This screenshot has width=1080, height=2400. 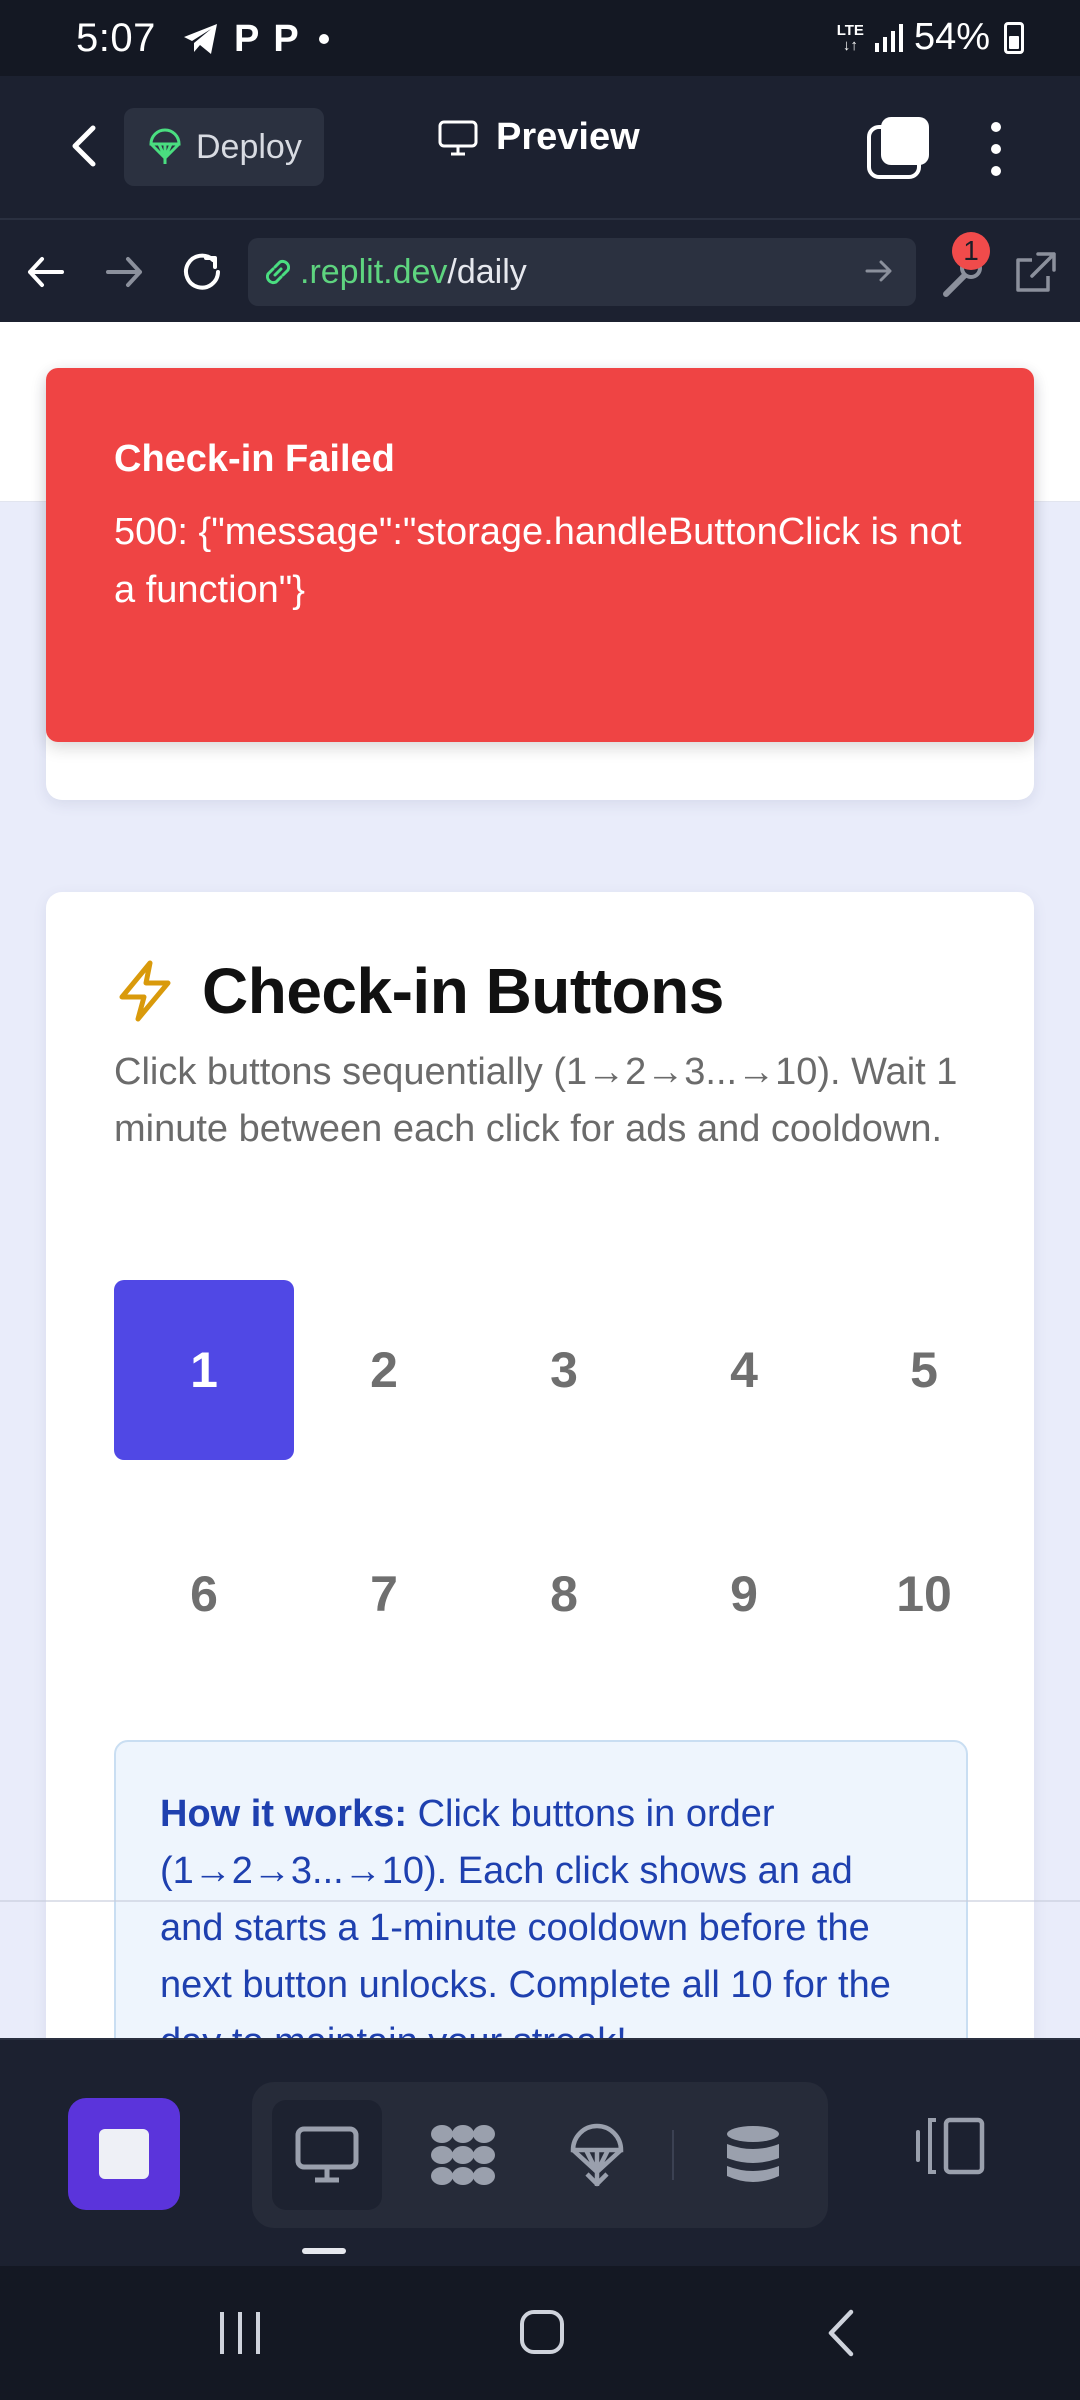 What do you see at coordinates (544, 1482) in the screenshot?
I see `checkin-button-grid: 1 2 3 4 5 6 7 8 9 10` at bounding box center [544, 1482].